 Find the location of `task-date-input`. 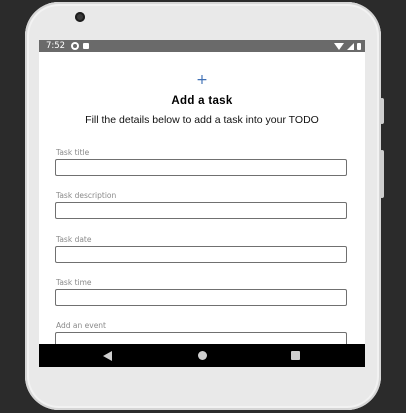

task-date-input is located at coordinates (201, 254).